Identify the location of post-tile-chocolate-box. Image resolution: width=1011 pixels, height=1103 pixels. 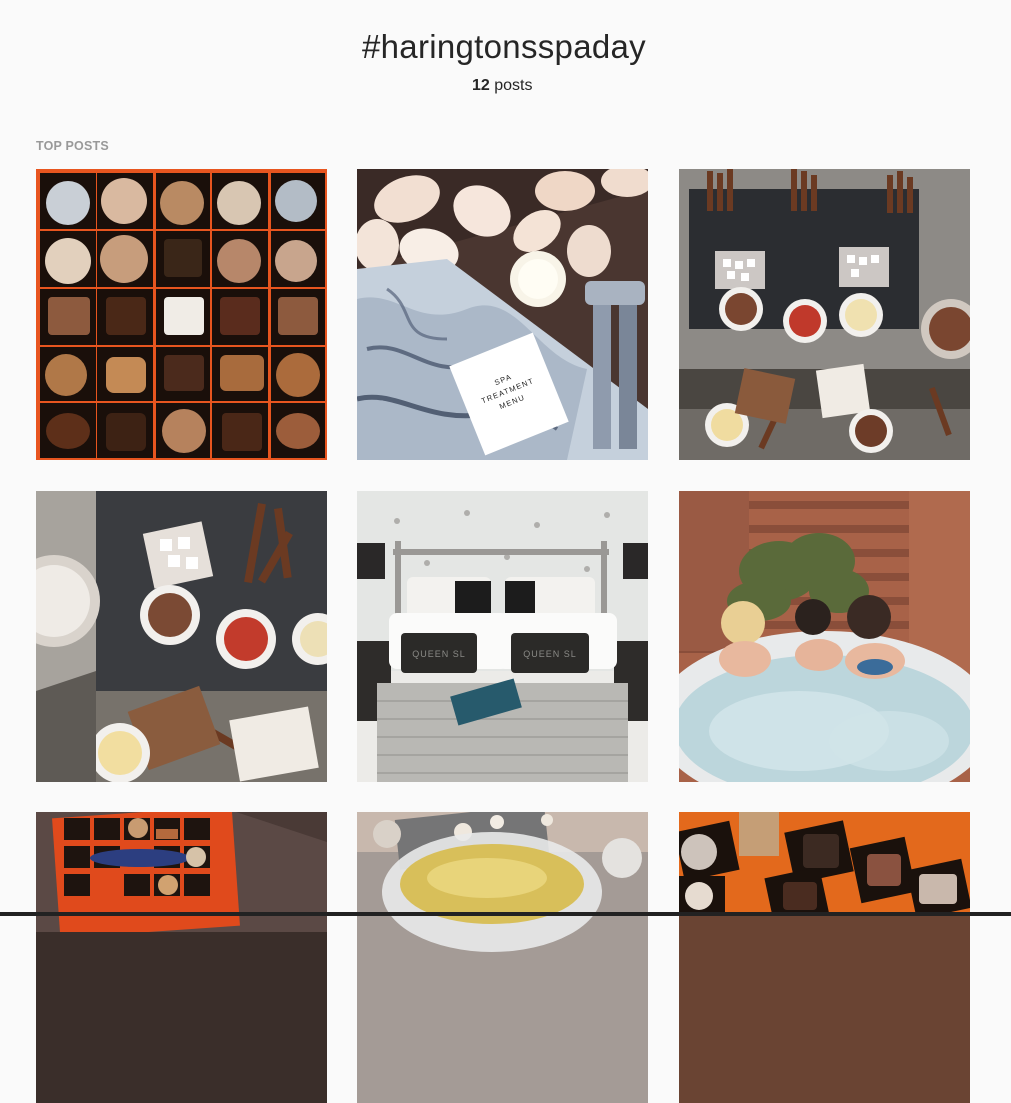
(181, 314).